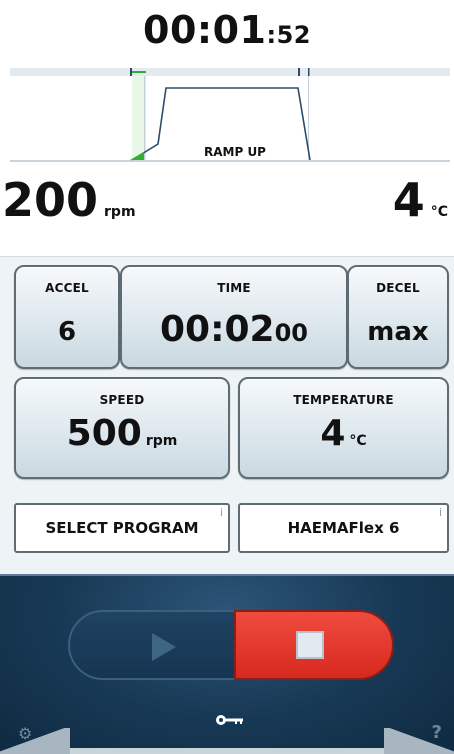 This screenshot has height=754, width=454. Describe the element at coordinates (398, 288) in the screenshot. I see `decel-label: DECEL` at that location.